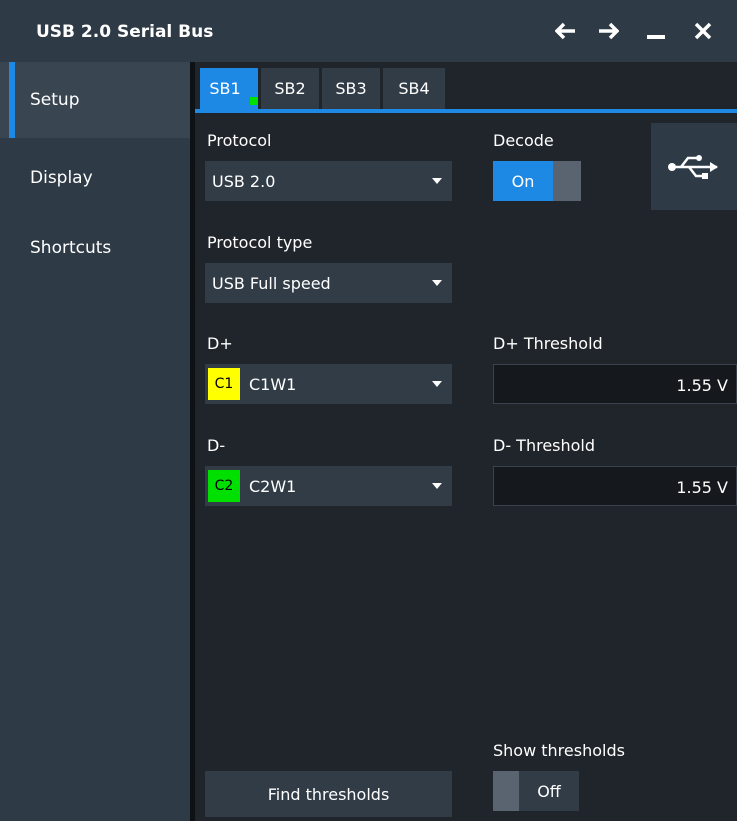 This screenshot has width=737, height=821. I want to click on protocol-dropdown: USB 2.0, so click(328, 181).